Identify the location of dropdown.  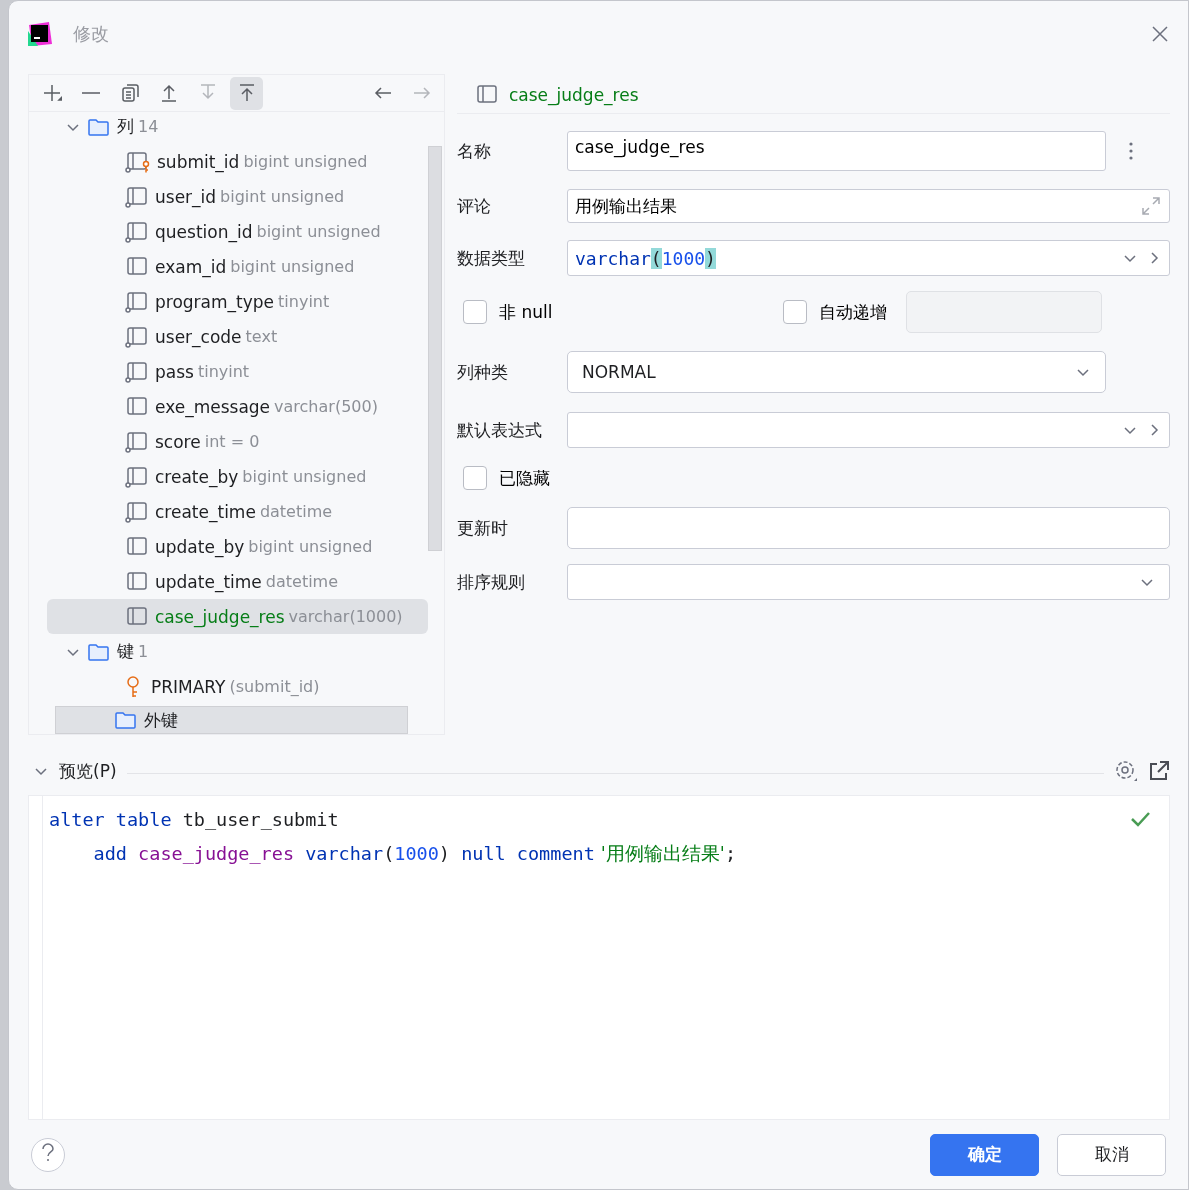
(868, 582).